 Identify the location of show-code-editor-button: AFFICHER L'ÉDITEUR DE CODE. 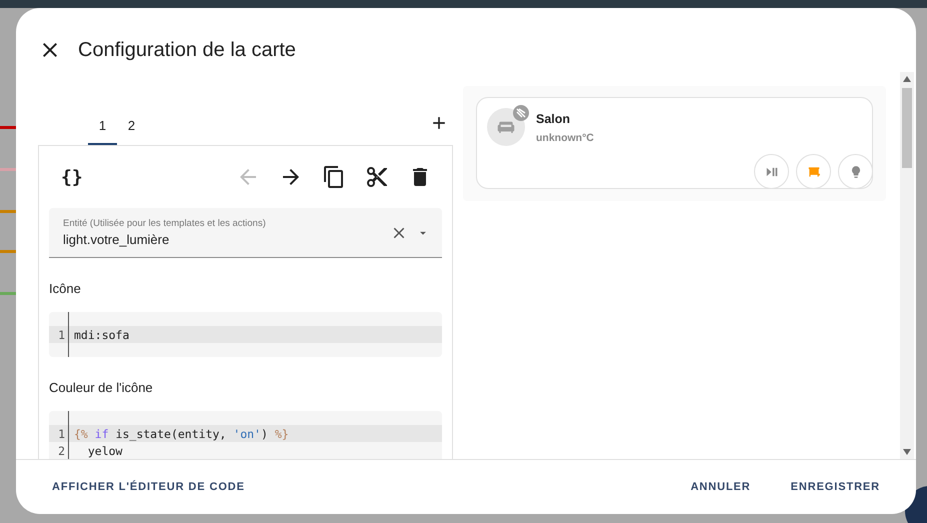
(148, 487).